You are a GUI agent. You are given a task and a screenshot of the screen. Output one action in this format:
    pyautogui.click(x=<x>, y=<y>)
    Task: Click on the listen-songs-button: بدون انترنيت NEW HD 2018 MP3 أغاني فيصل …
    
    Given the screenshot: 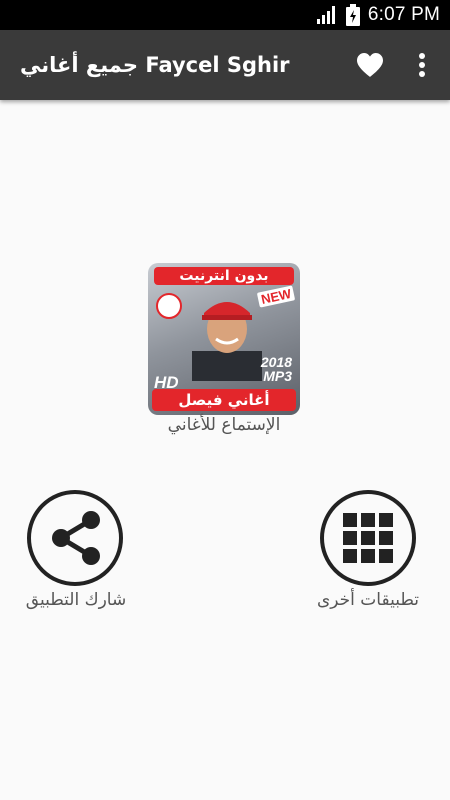 What is the action you would take?
    pyautogui.click(x=224, y=339)
    